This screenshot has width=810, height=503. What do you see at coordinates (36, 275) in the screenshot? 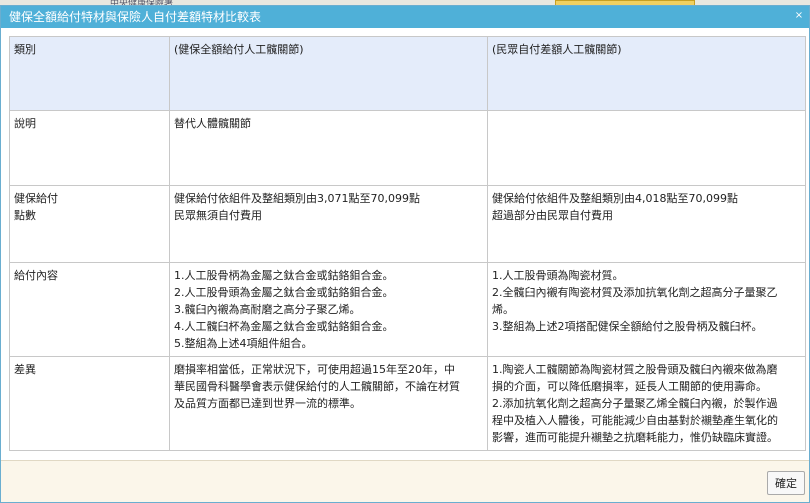
I see `cell-text-line: 給付內容` at bounding box center [36, 275].